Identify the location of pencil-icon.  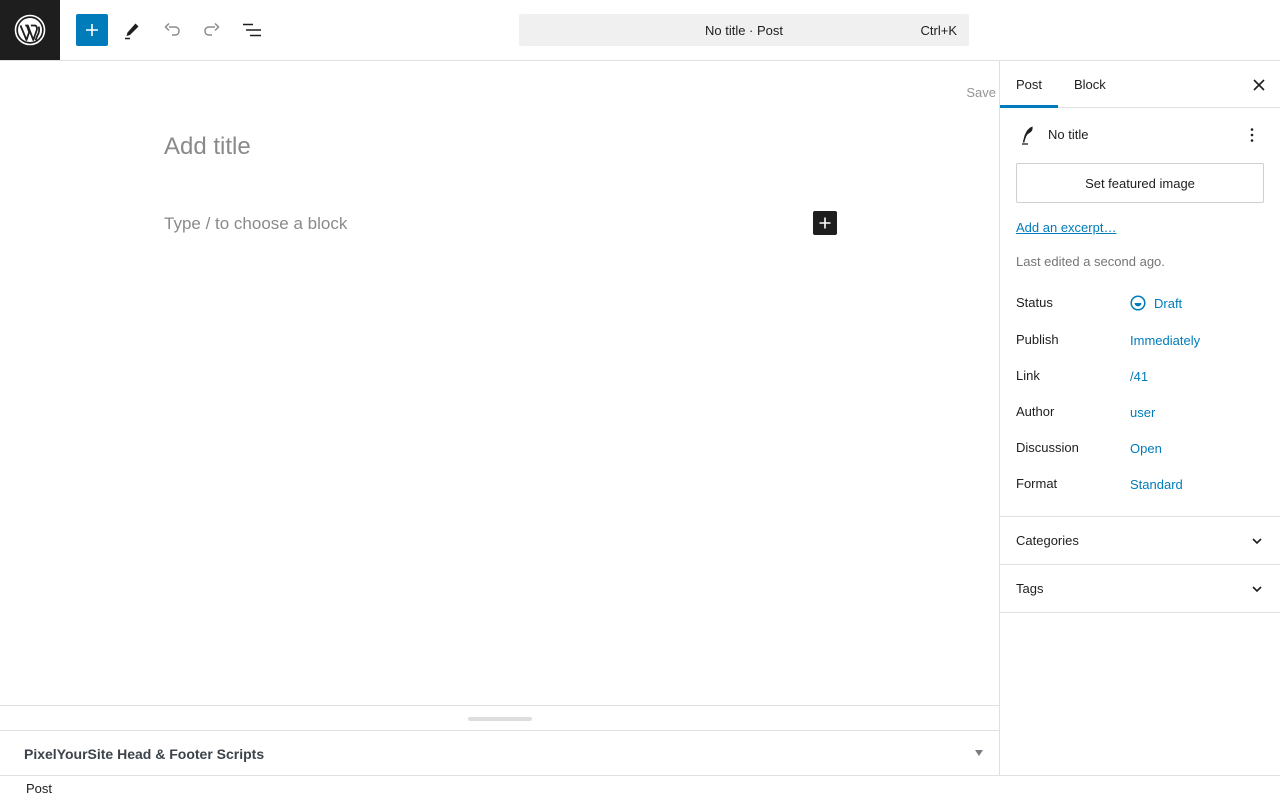
(132, 31).